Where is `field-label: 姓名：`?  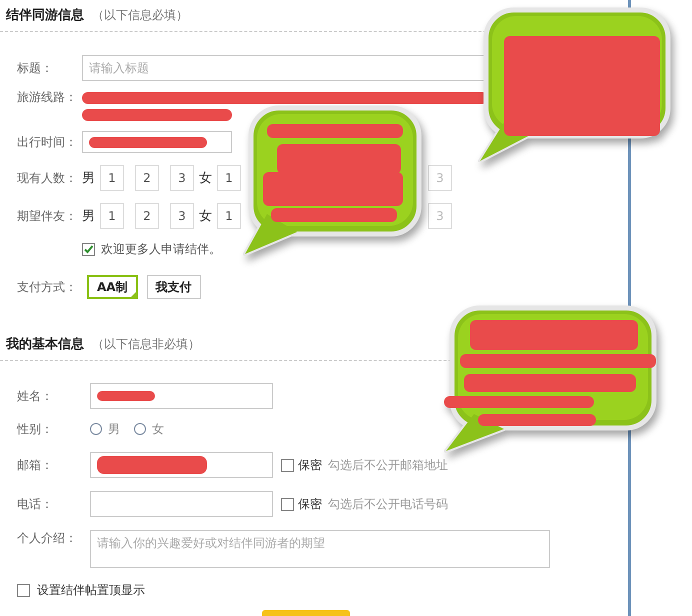
field-label: 姓名： is located at coordinates (35, 396).